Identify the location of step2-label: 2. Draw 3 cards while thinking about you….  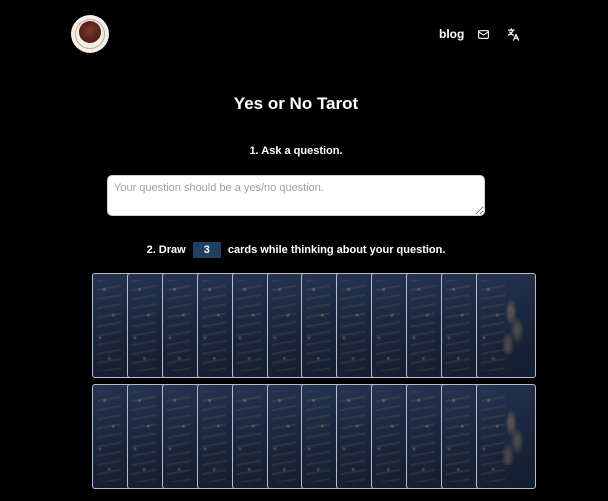
(296, 250).